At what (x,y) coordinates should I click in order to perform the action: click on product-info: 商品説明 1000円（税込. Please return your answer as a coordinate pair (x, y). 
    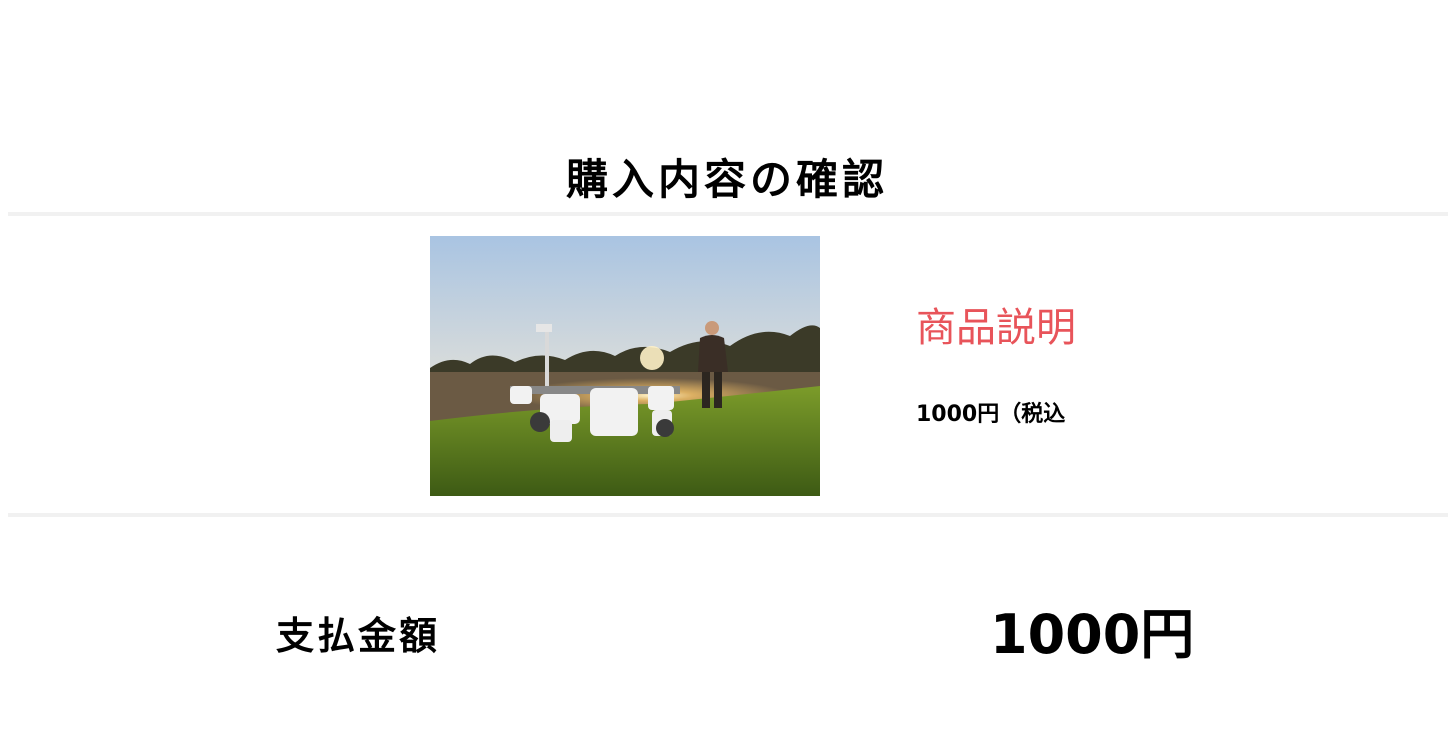
    Looking at the image, I should click on (996, 365).